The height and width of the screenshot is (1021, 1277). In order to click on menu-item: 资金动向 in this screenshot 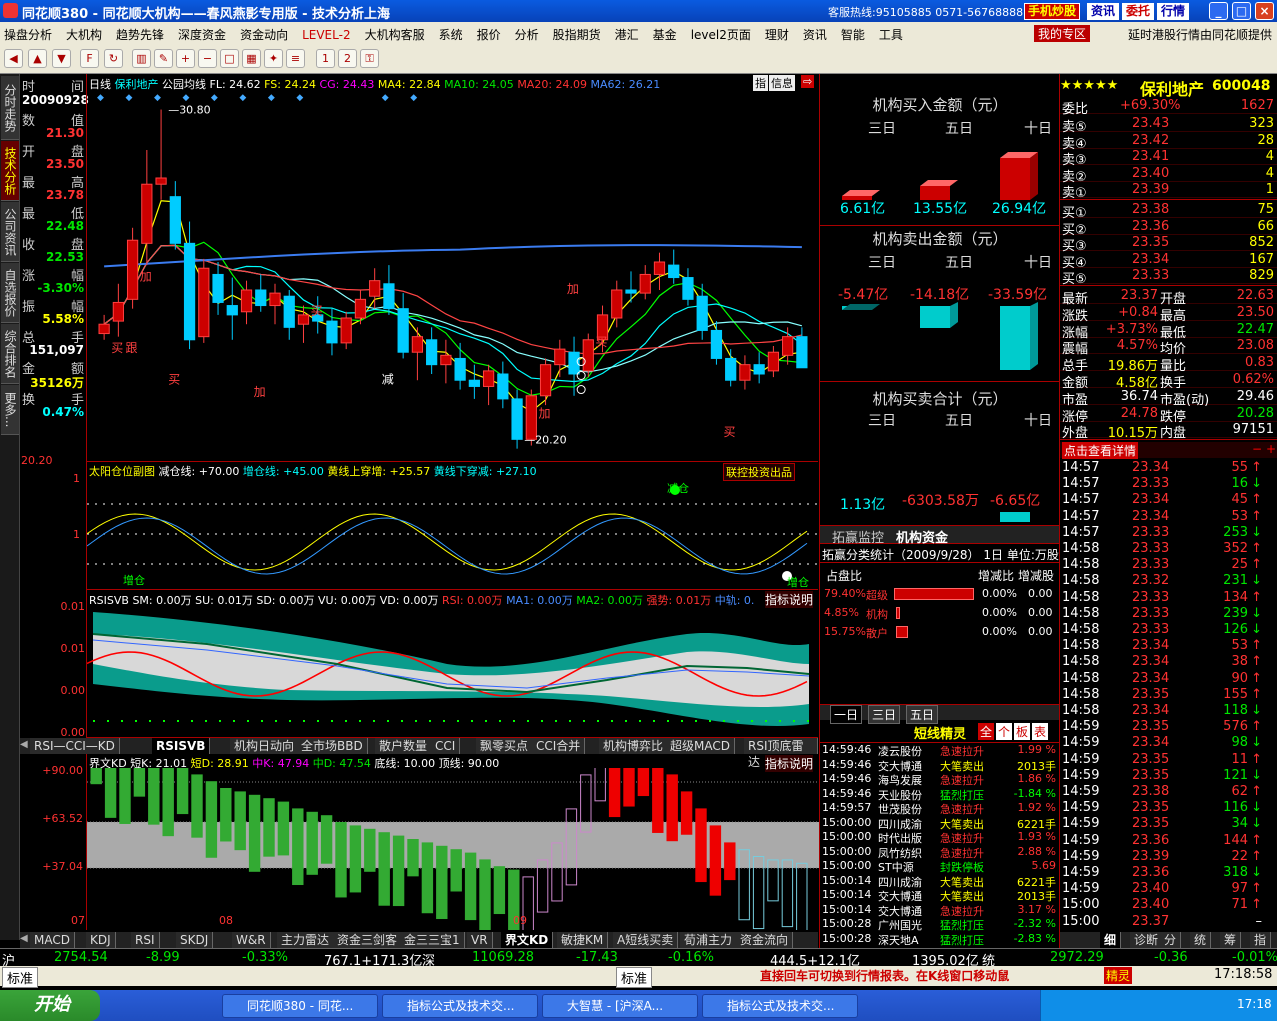, I will do `click(264, 35)`.